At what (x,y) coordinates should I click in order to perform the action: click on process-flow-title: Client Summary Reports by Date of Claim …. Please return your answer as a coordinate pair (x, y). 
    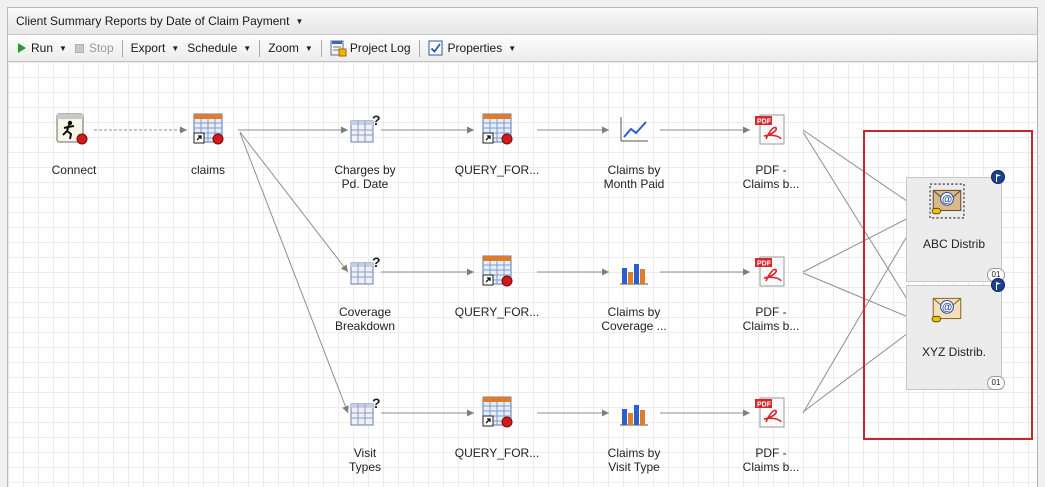
    Looking at the image, I should click on (153, 21).